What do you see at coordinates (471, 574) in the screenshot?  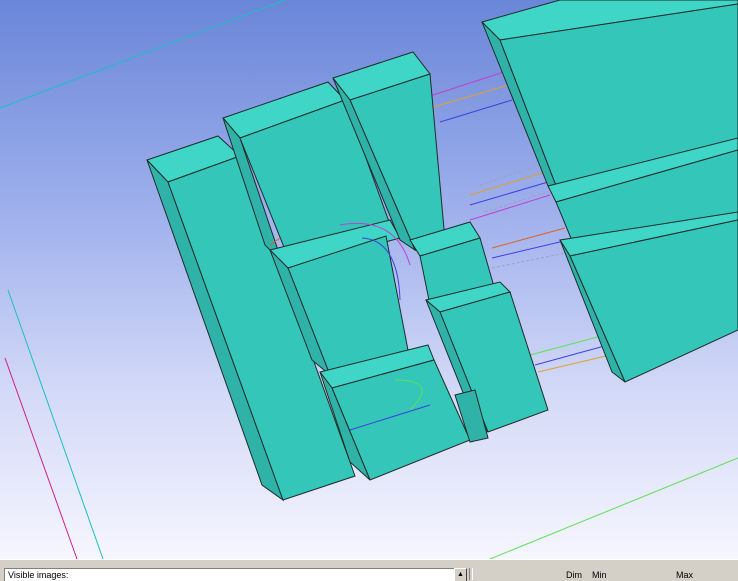 I see `panel-splitter` at bounding box center [471, 574].